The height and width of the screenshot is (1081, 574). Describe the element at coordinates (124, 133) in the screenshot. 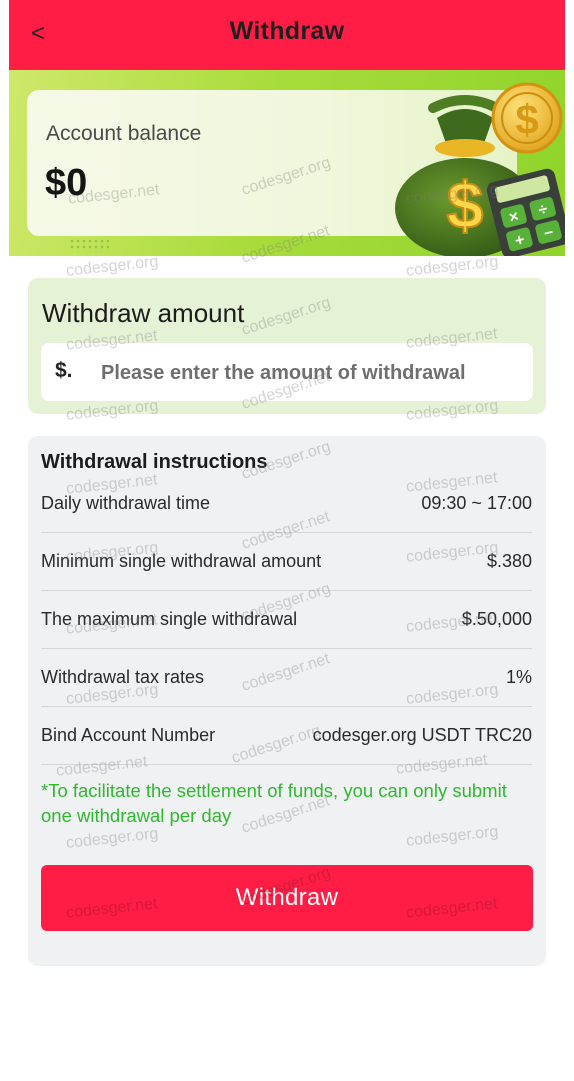

I see `balance-label: Account balance` at that location.